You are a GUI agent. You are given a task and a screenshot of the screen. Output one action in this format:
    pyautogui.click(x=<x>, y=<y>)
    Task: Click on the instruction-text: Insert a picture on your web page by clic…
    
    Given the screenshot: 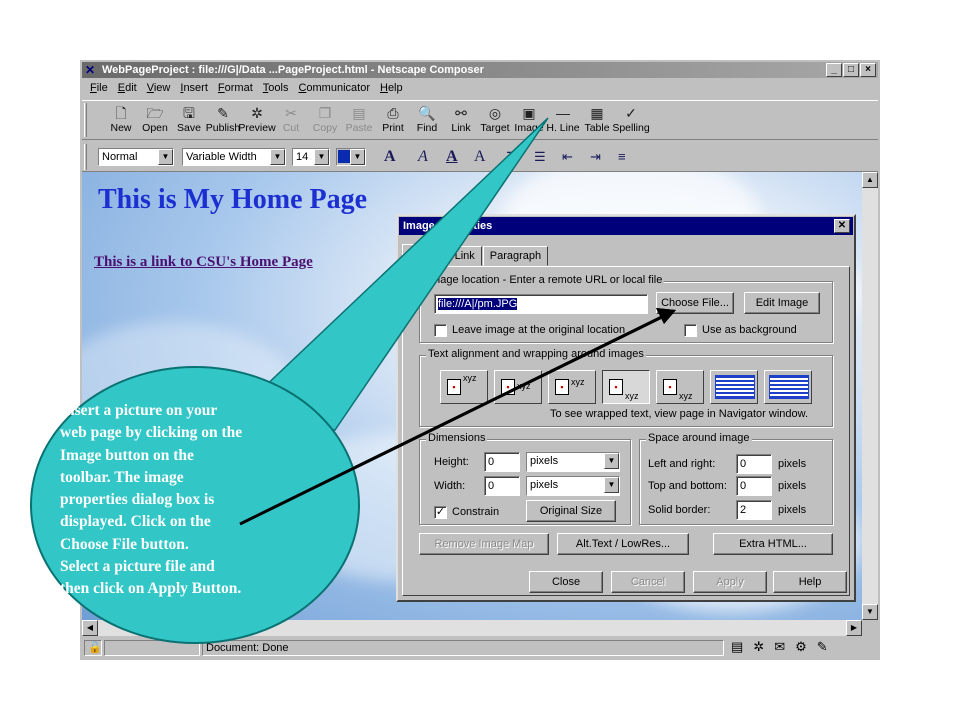 What is the action you would take?
    pyautogui.click(x=180, y=500)
    